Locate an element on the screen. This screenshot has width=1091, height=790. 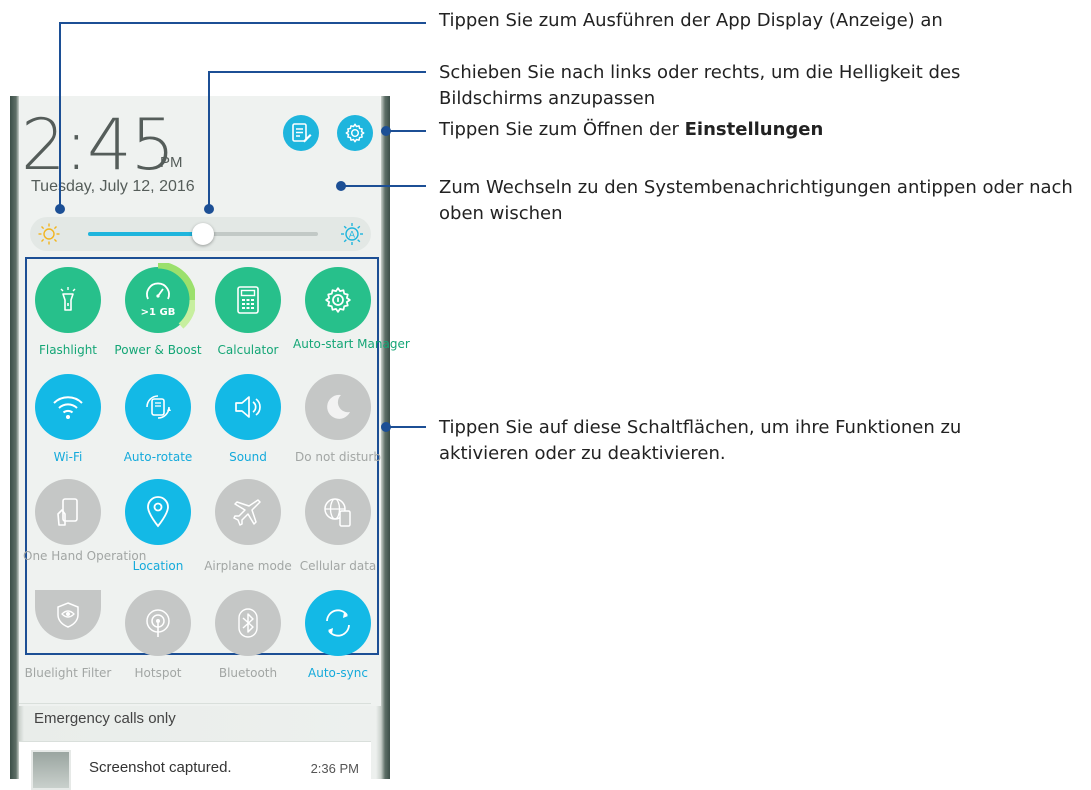
svg-text: A is located at coordinates (352, 236).